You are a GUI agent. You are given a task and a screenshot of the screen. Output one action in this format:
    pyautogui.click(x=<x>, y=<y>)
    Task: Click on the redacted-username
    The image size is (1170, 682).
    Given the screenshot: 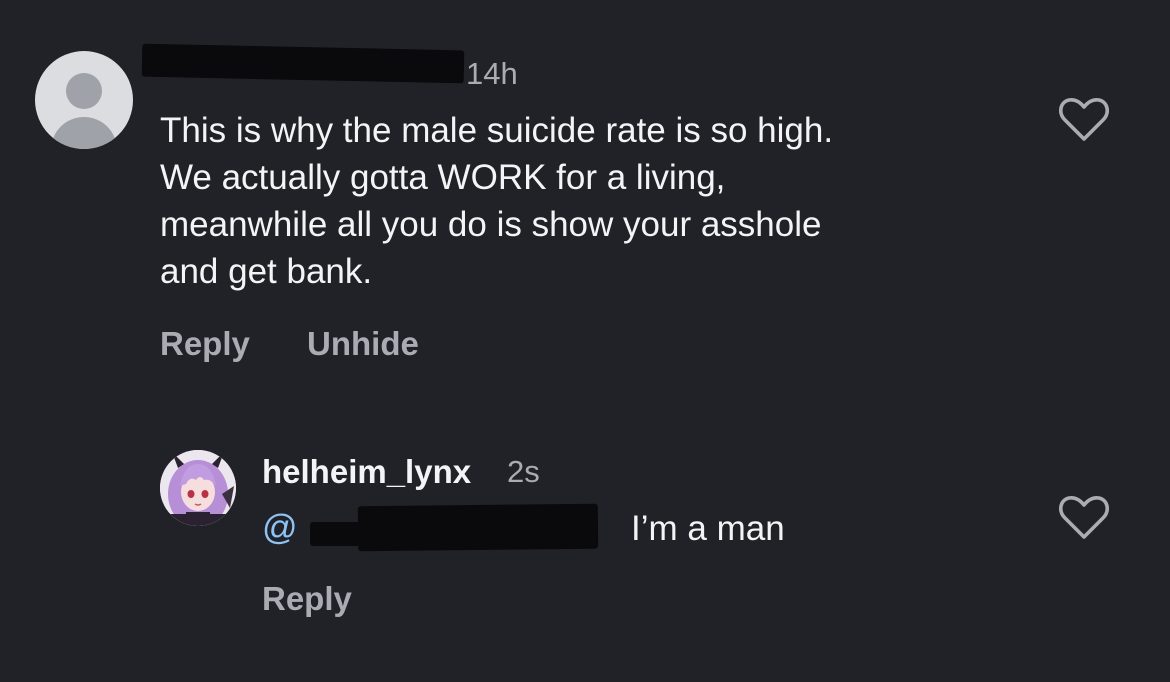 What is the action you would take?
    pyautogui.click(x=303, y=63)
    